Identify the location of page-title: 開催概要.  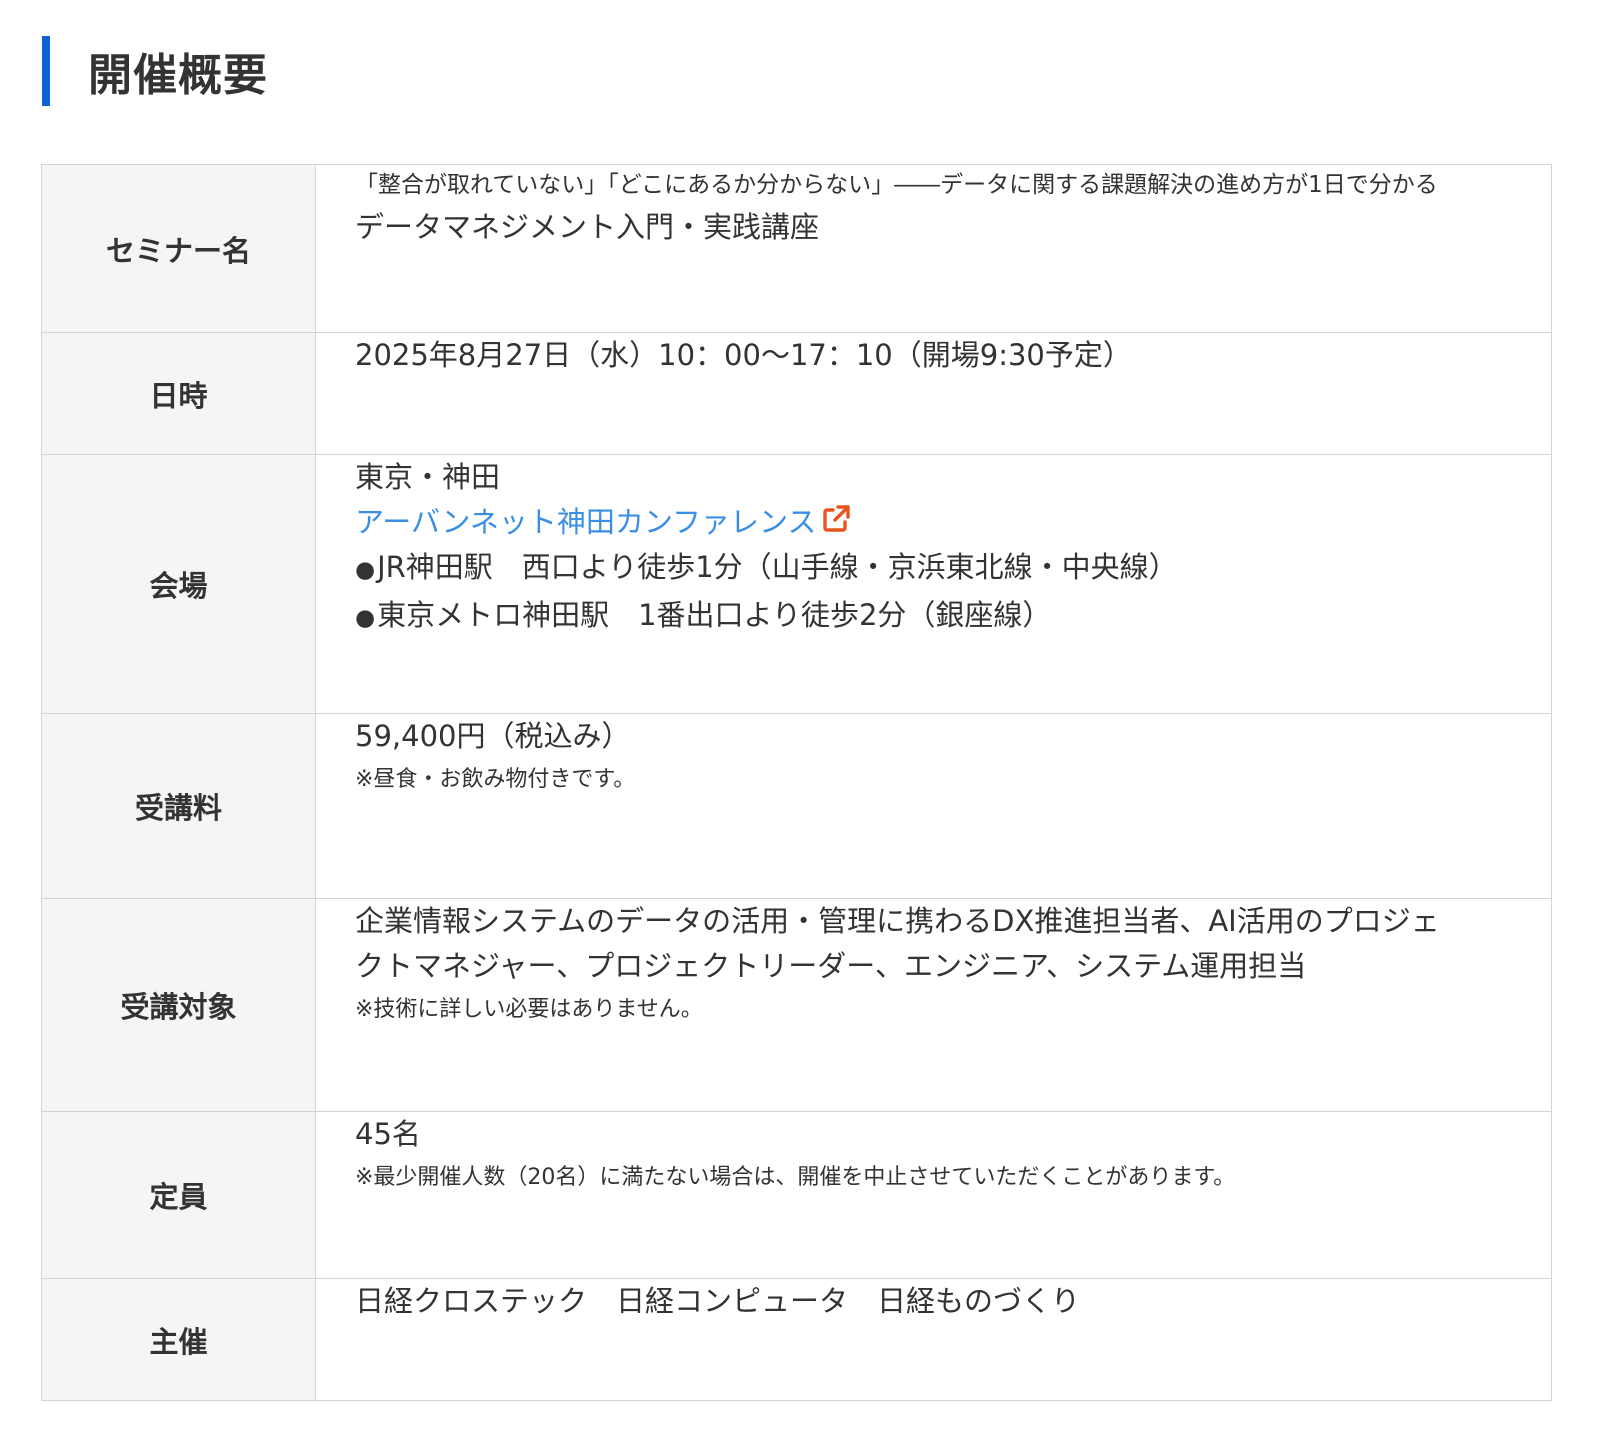
(178, 75).